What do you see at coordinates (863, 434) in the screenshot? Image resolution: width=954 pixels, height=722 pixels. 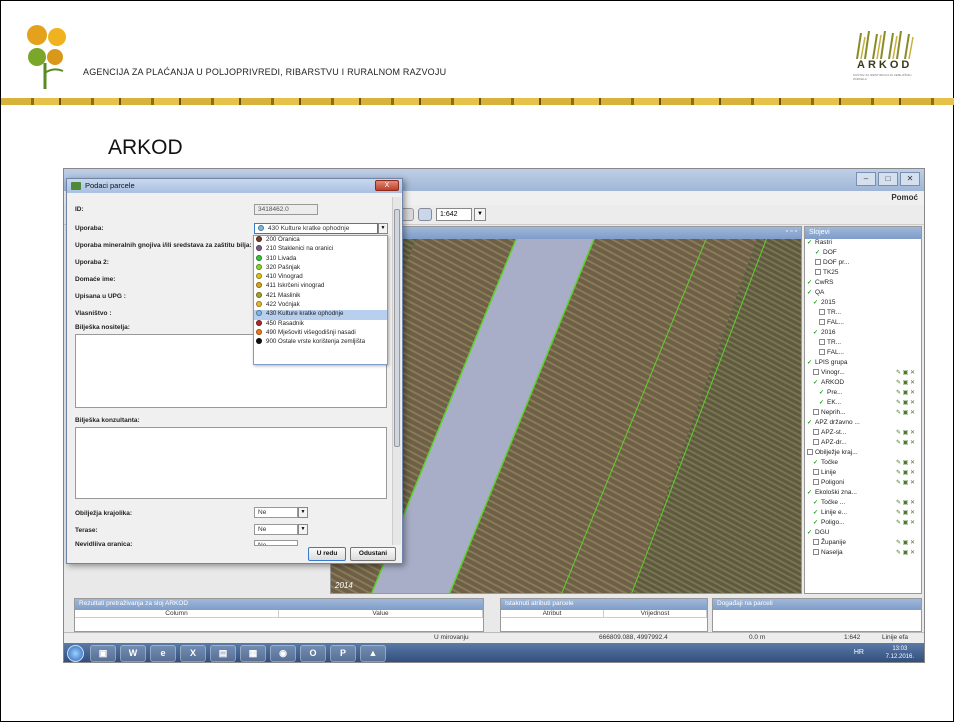 I see `layer-item: APZ-st... ✎ ▣ ✕` at bounding box center [863, 434].